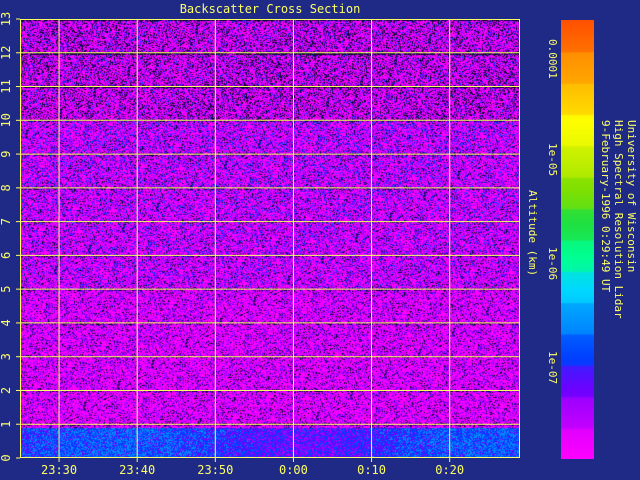 Image resolution: width=640 pixels, height=480 pixels. What do you see at coordinates (6, 322) in the screenshot?
I see `y-tick-label: 4` at bounding box center [6, 322].